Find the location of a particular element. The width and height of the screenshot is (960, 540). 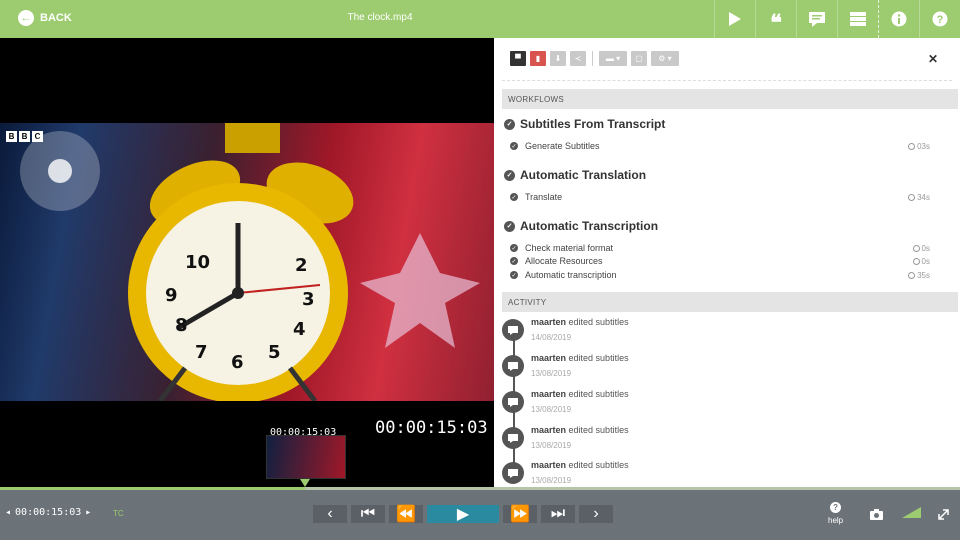

volume-icon is located at coordinates (911, 512).